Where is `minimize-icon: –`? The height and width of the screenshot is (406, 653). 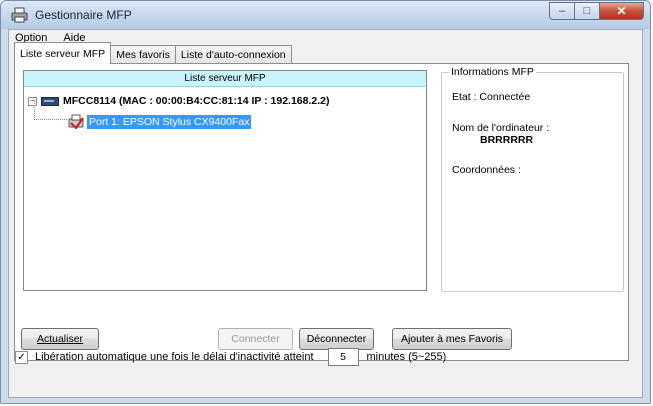
minimize-icon: – is located at coordinates (562, 11).